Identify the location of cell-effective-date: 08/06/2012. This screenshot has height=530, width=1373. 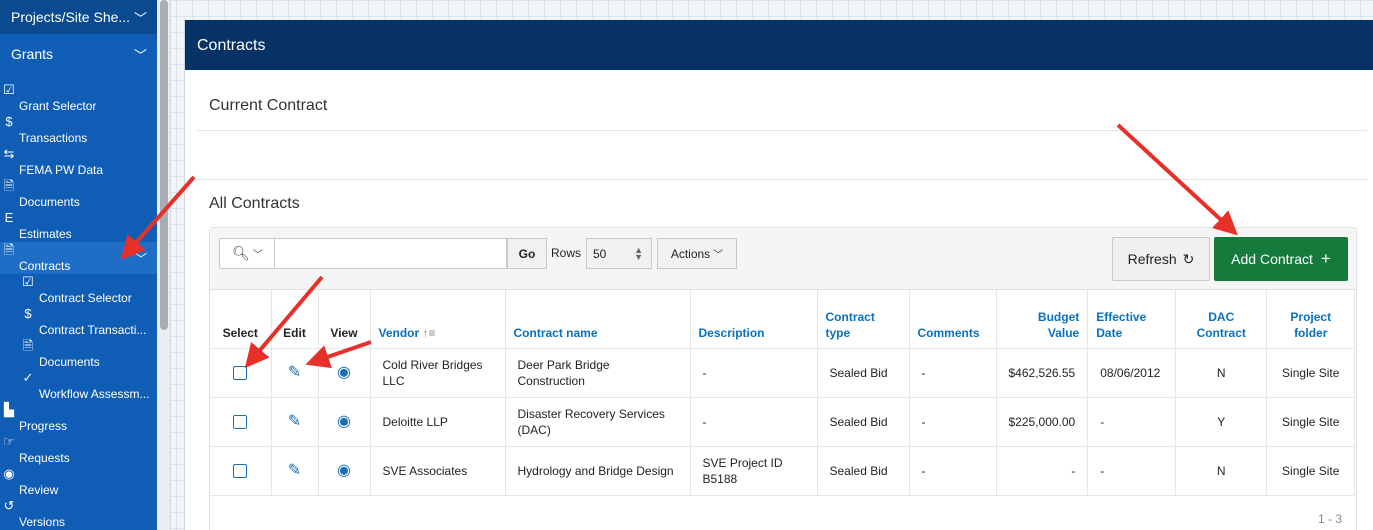
(1132, 373).